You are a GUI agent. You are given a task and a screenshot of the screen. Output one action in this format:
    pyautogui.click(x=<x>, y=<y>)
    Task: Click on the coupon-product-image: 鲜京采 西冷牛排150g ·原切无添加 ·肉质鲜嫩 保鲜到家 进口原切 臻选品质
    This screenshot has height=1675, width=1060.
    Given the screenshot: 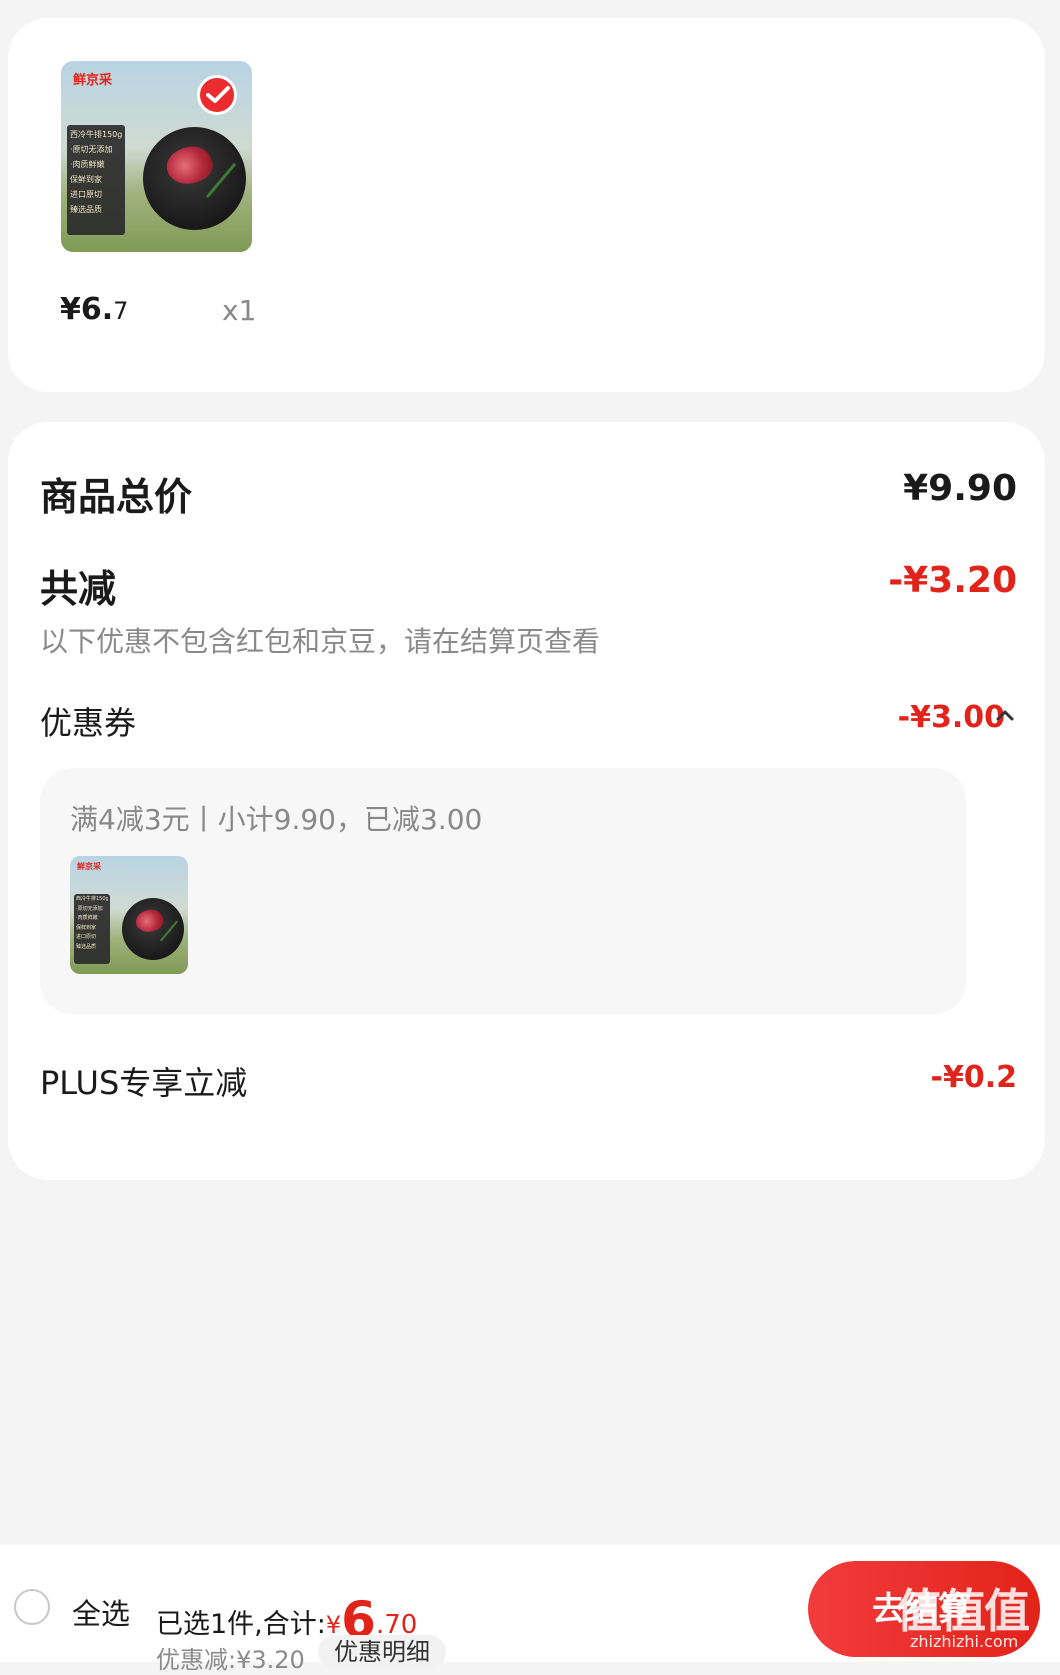 What is the action you would take?
    pyautogui.click(x=129, y=915)
    